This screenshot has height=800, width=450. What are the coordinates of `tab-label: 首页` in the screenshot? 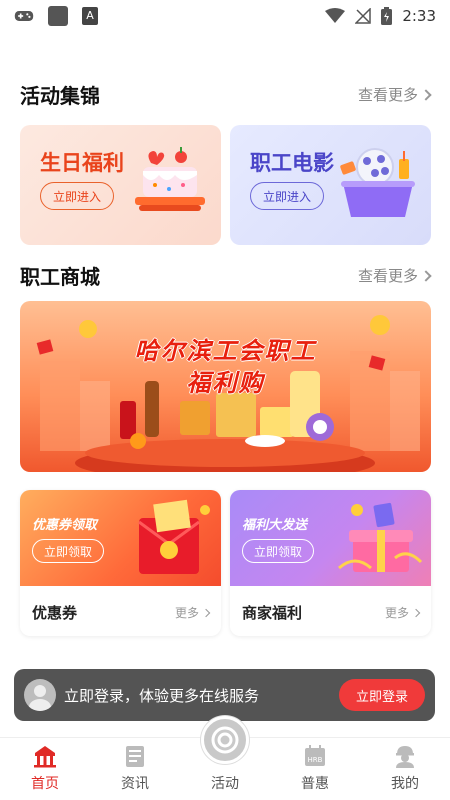 It's located at (45, 784).